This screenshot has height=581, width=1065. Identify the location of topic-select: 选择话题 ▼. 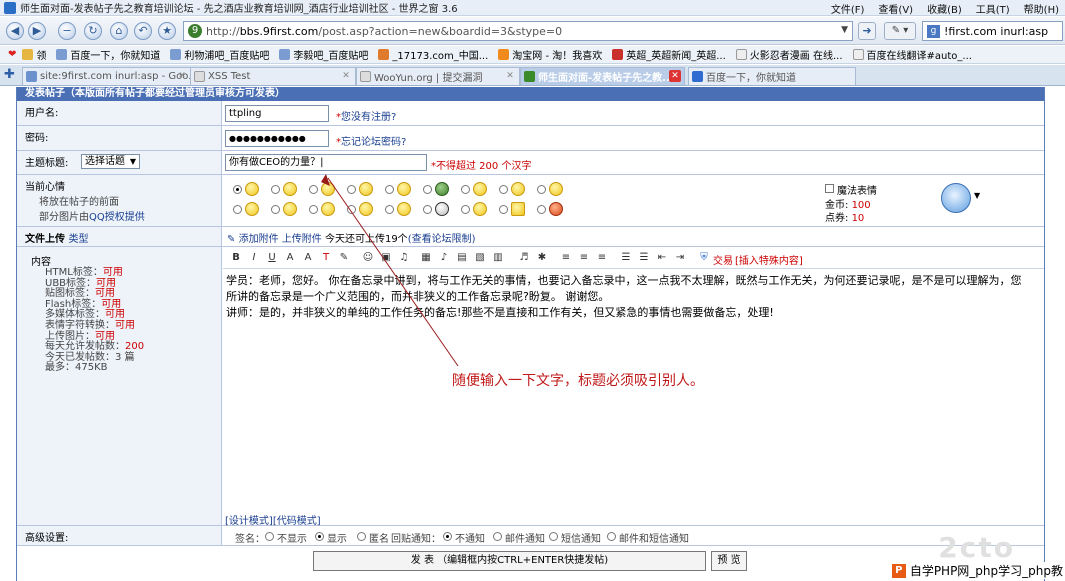
(110, 161).